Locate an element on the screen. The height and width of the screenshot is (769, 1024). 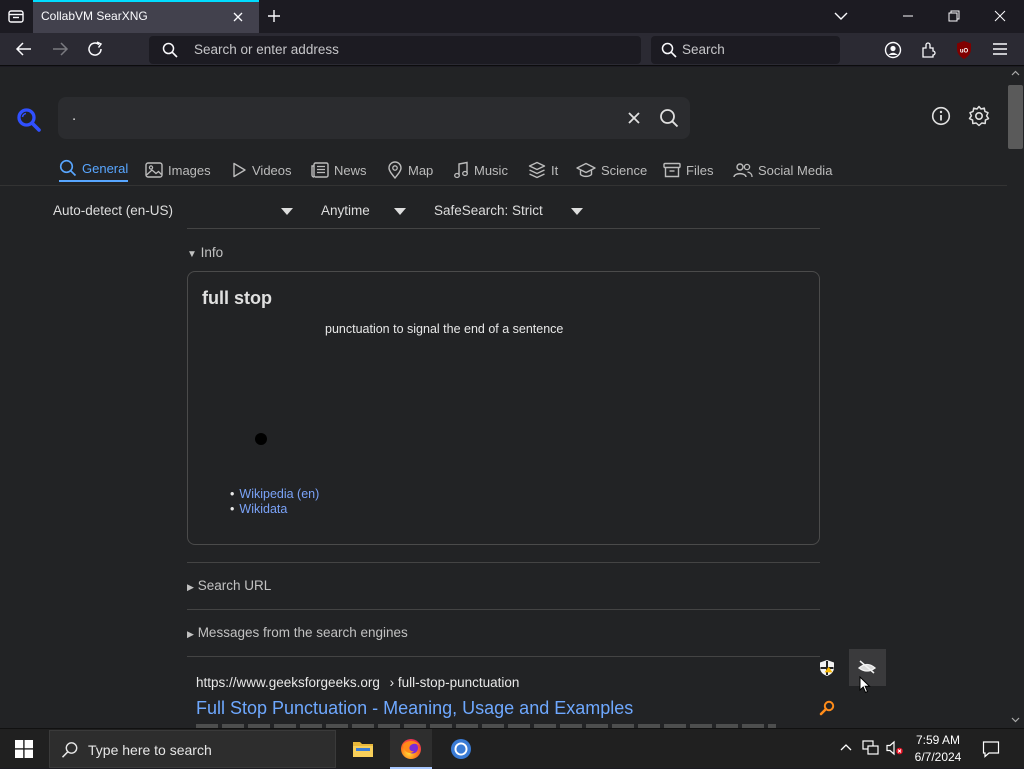
category-label: Map is located at coordinates (421, 170).